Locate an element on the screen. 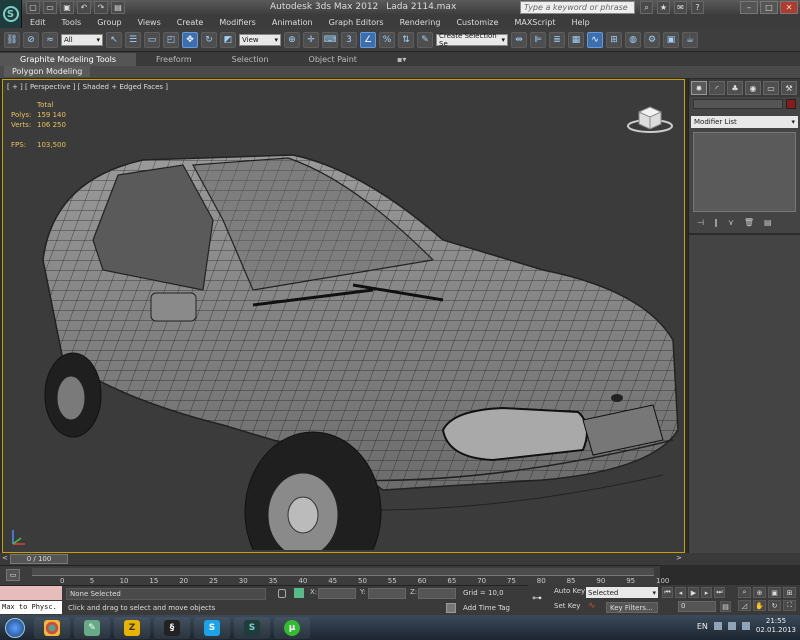  menu-item-animation: Animation is located at coordinates (292, 22).